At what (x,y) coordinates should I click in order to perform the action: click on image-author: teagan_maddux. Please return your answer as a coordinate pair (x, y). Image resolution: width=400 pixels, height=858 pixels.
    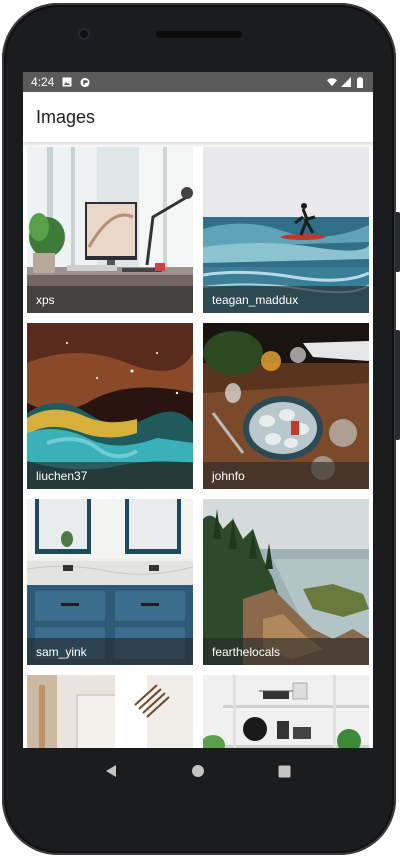
    Looking at the image, I should click on (286, 299).